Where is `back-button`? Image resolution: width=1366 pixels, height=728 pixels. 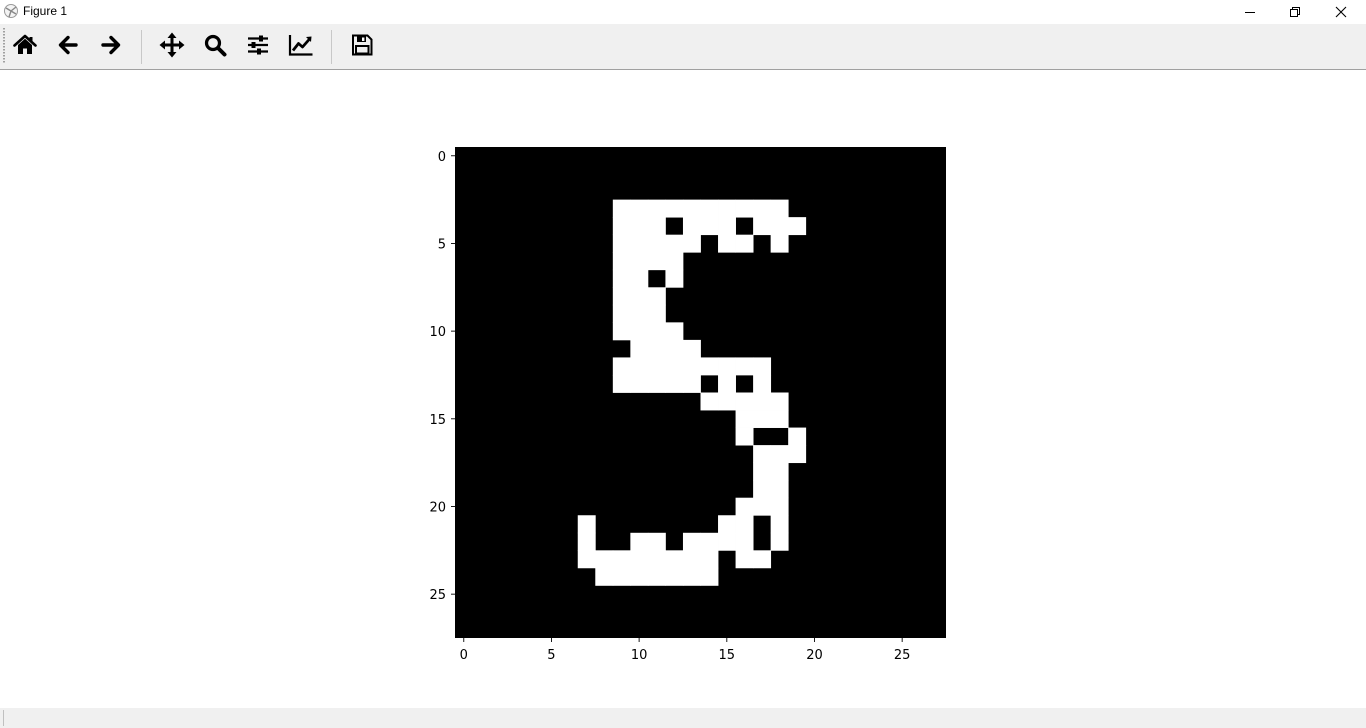
back-button is located at coordinates (68, 47).